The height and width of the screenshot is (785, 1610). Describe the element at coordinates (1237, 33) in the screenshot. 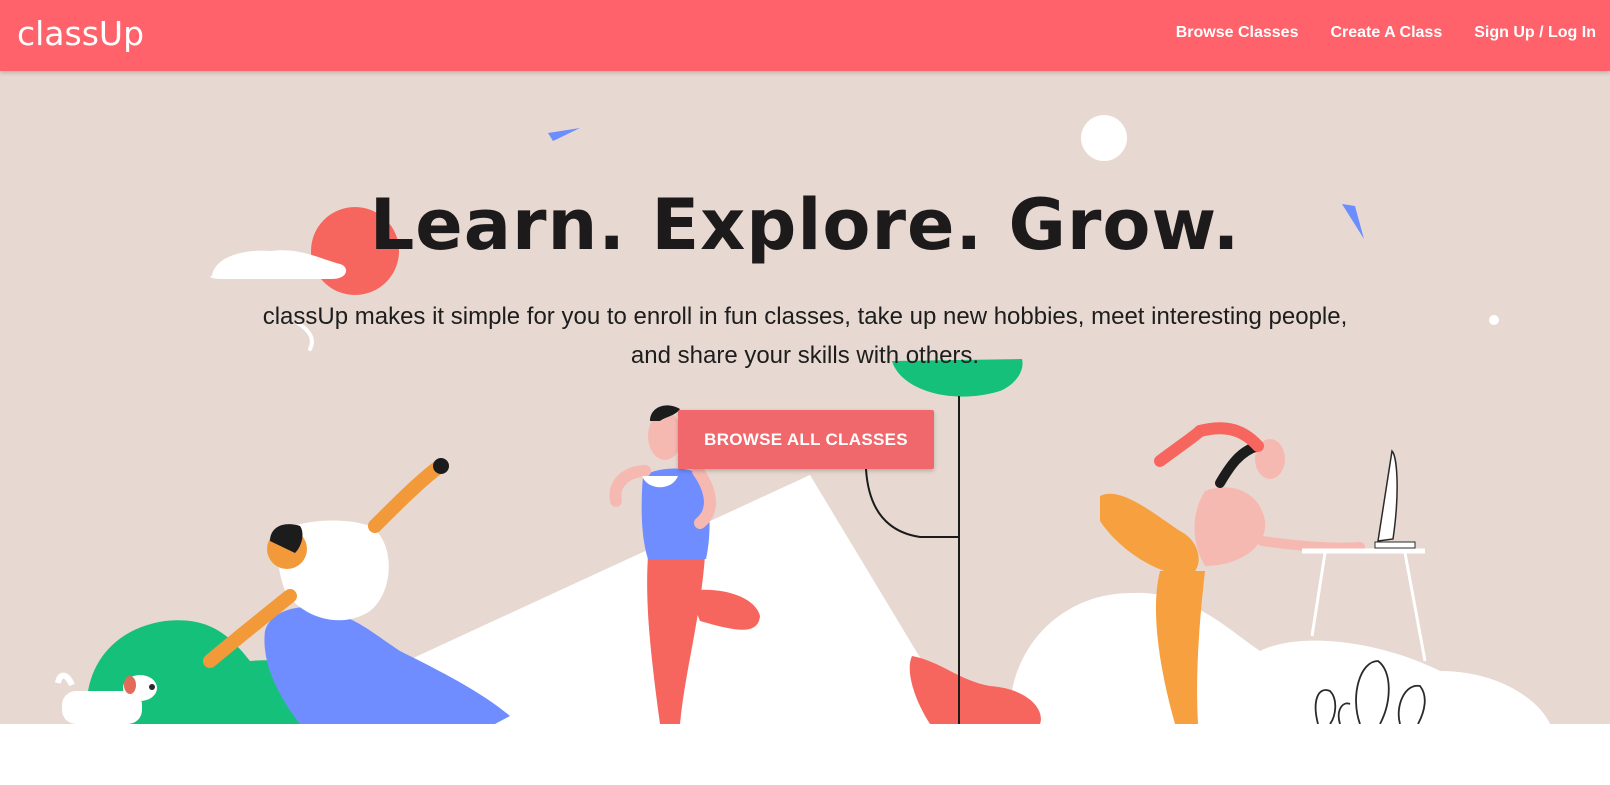

I see `nav-browse-classes: Browse Classes` at that location.